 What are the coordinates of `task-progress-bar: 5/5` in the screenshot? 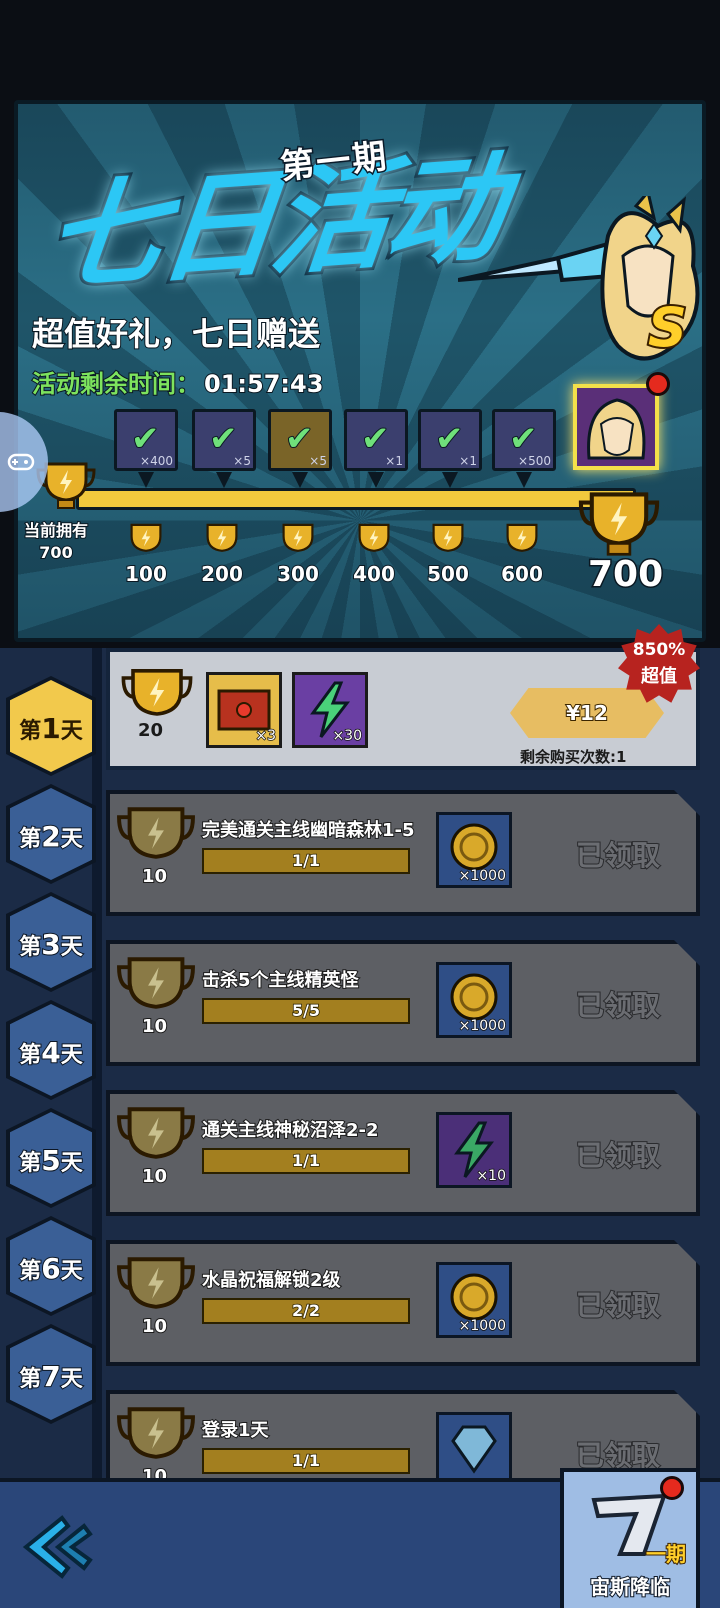 It's located at (306, 1011).